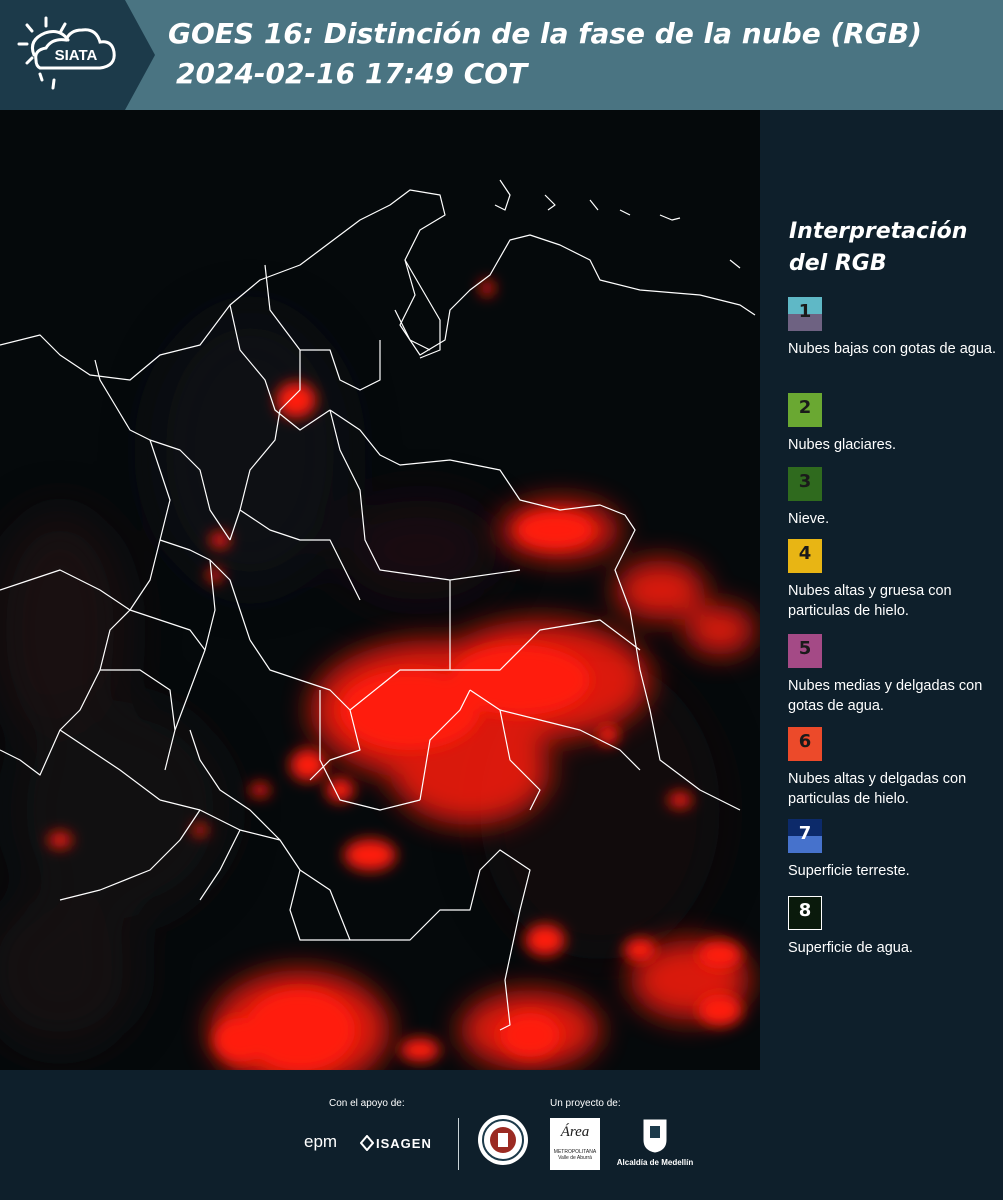  I want to click on legend-item-3: 3 Nieve., so click(895, 498).